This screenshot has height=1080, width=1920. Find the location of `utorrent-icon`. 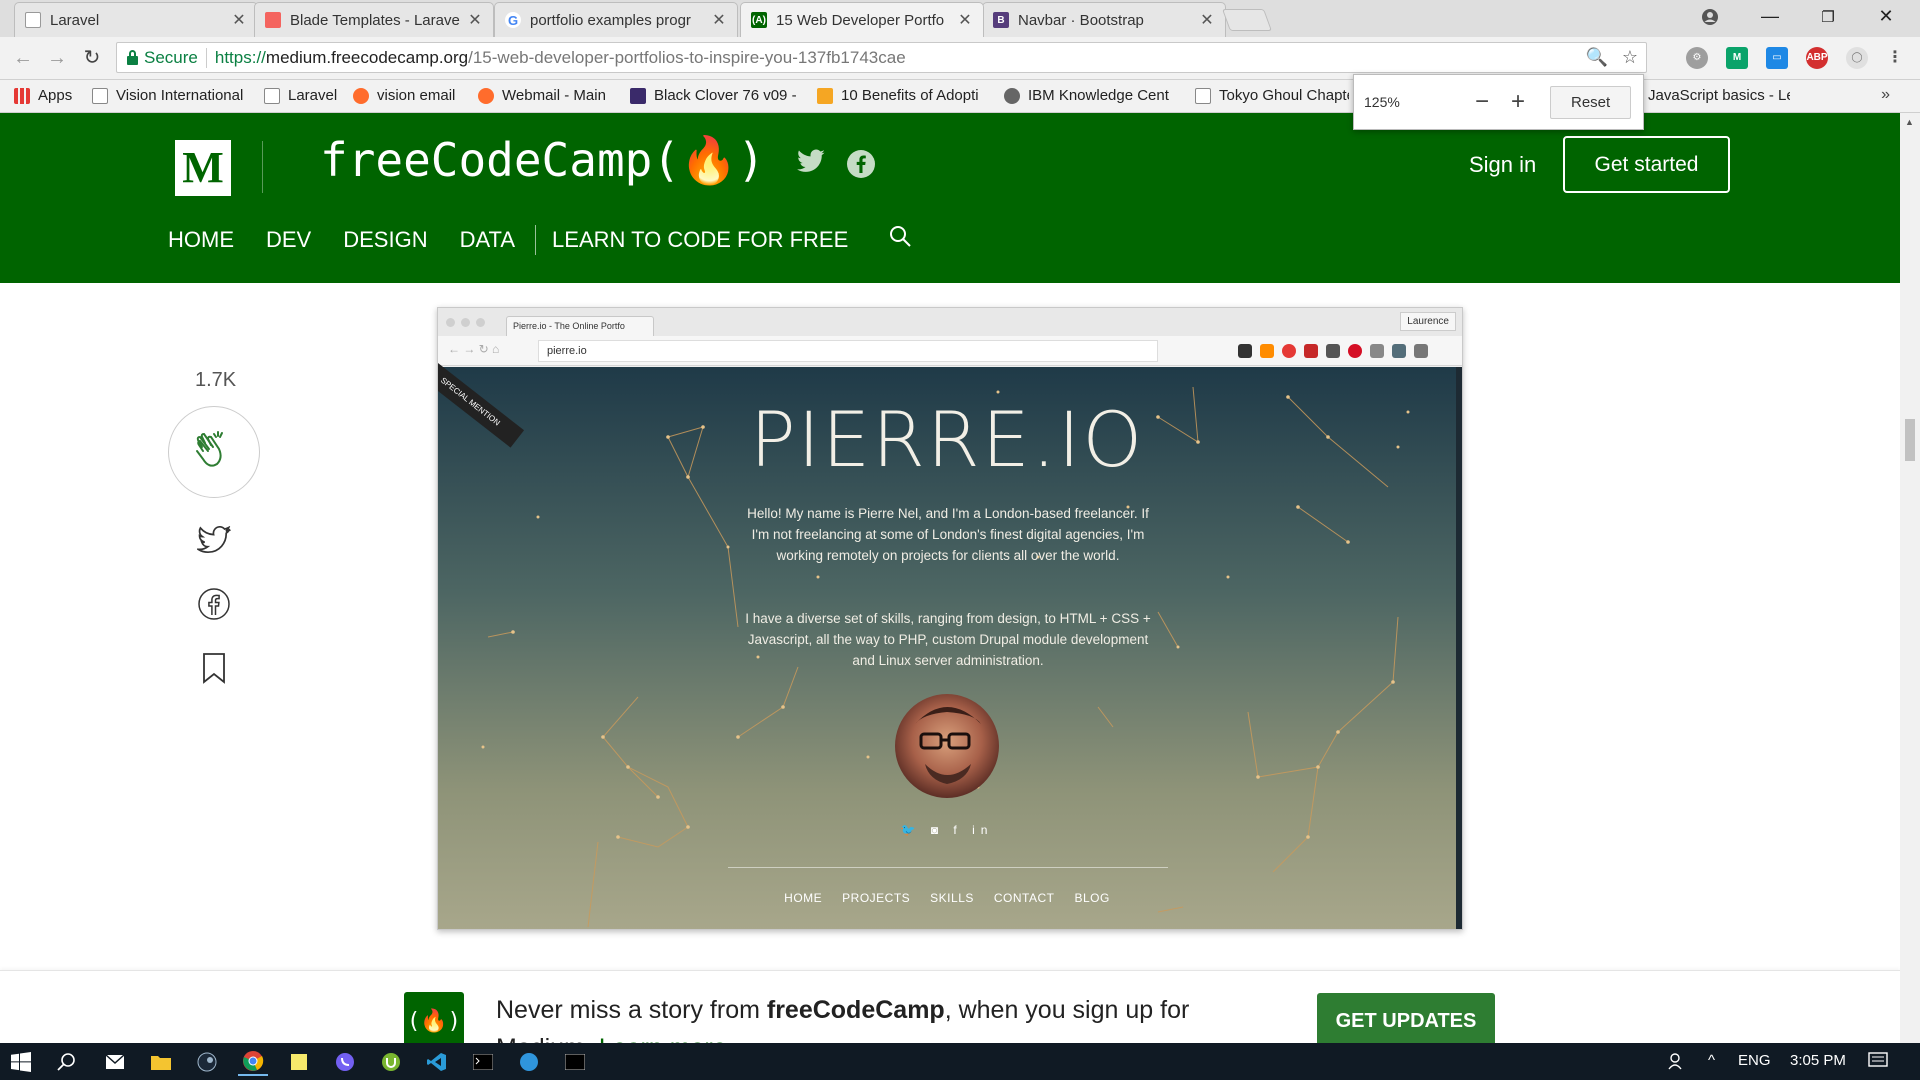

utorrent-icon is located at coordinates (391, 1062).